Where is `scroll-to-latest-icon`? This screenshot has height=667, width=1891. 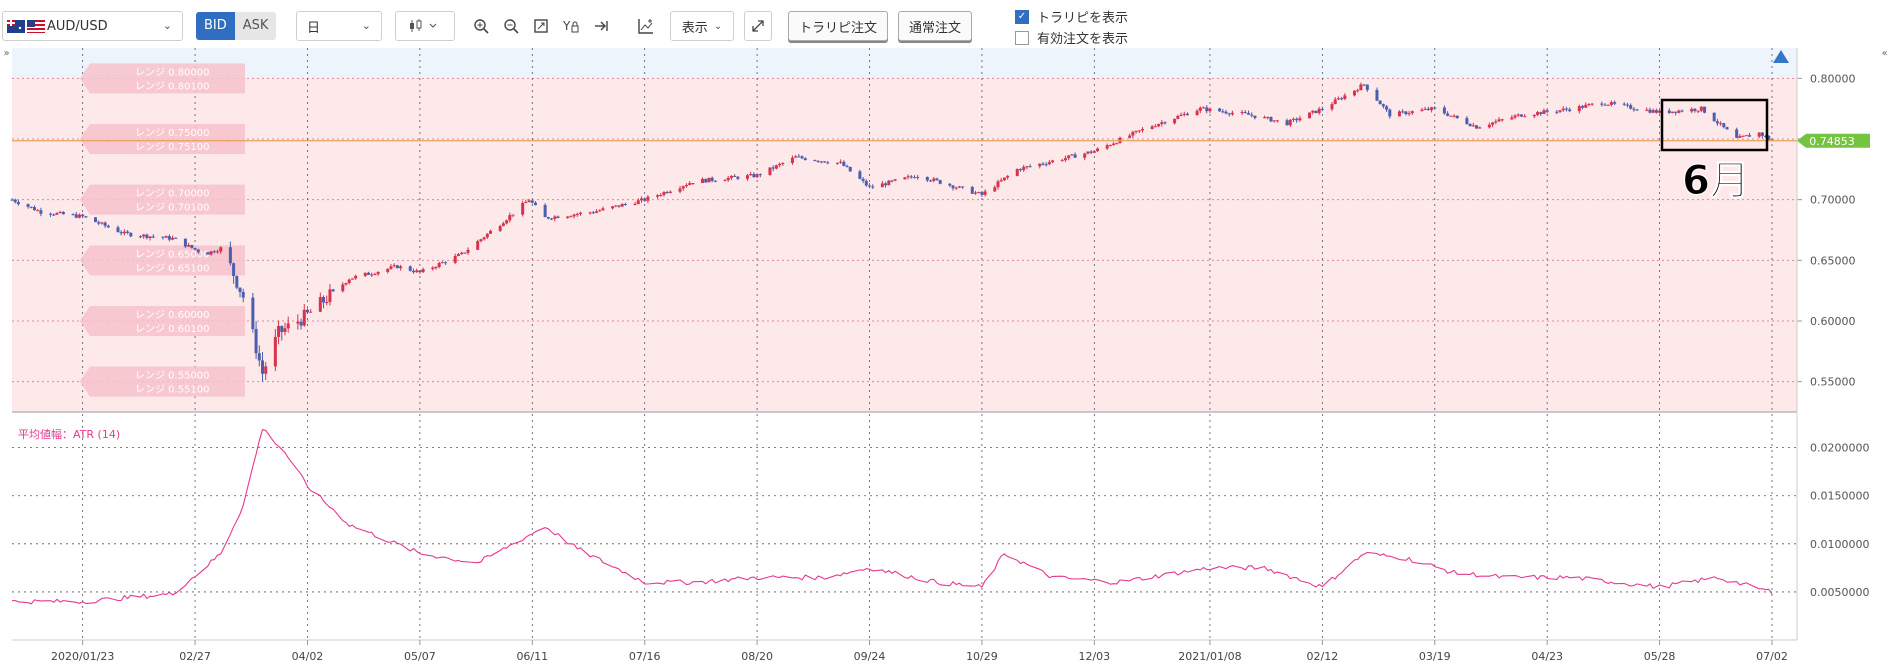 scroll-to-latest-icon is located at coordinates (601, 26).